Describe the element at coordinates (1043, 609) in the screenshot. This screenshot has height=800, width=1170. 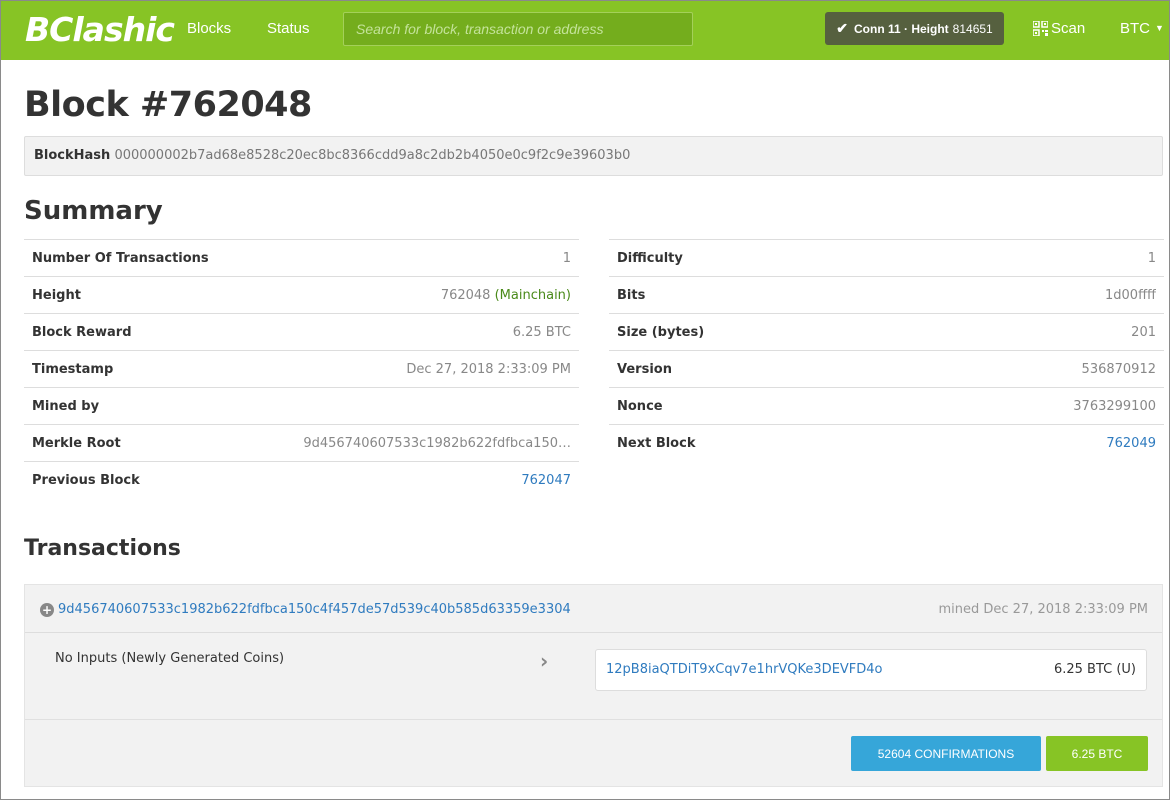
I see `transaction-mined-time: mined Dec 27, 2018 2:33:09 PM` at that location.